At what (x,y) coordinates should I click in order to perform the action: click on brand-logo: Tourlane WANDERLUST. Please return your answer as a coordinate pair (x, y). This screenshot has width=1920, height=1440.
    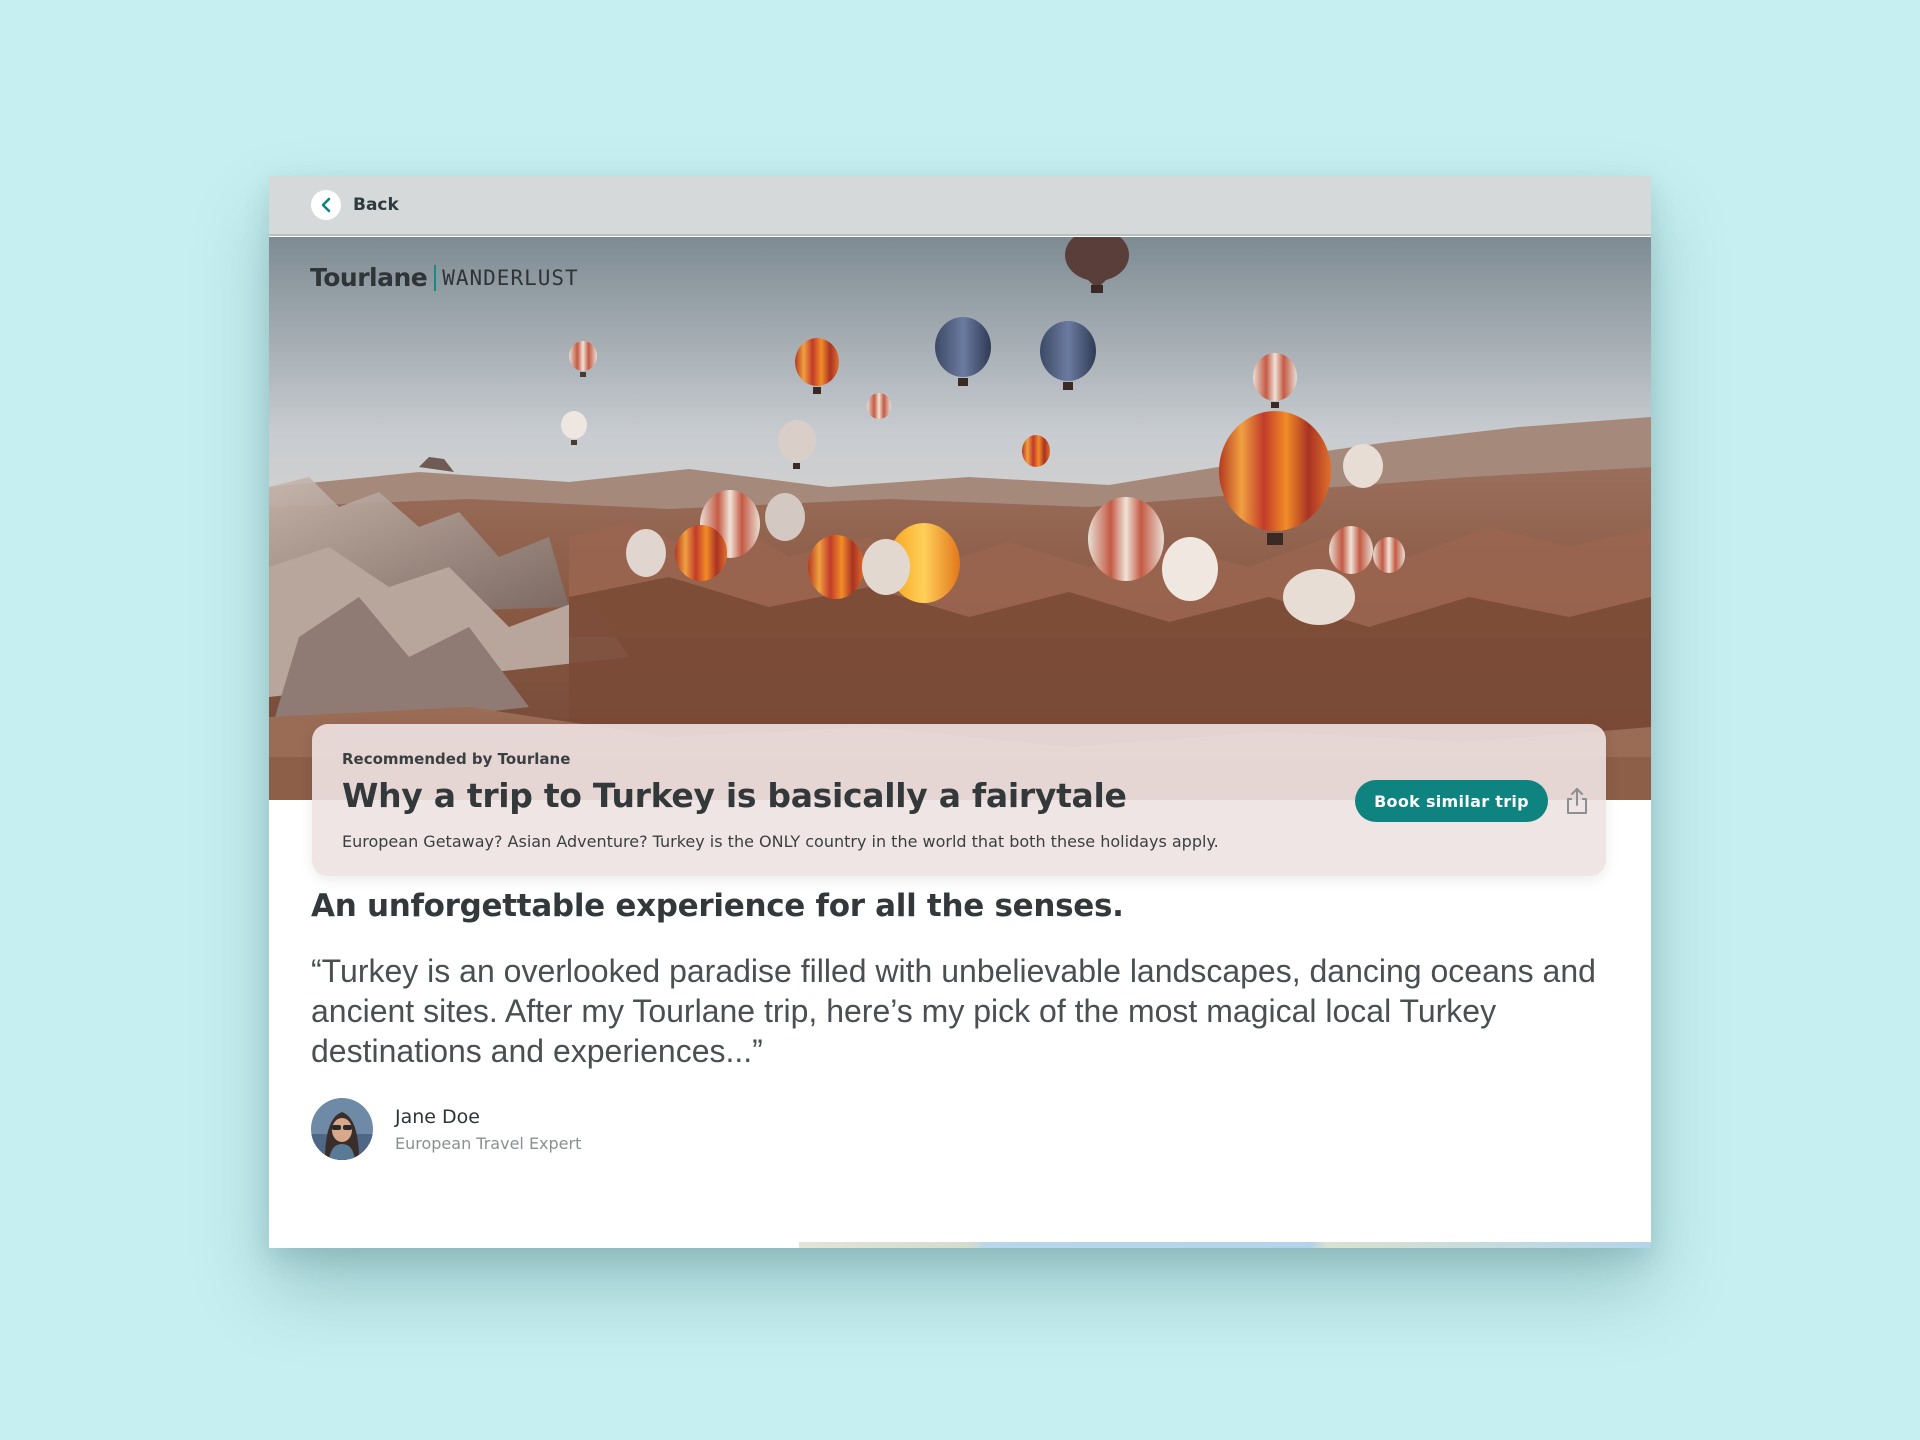
    Looking at the image, I should click on (444, 277).